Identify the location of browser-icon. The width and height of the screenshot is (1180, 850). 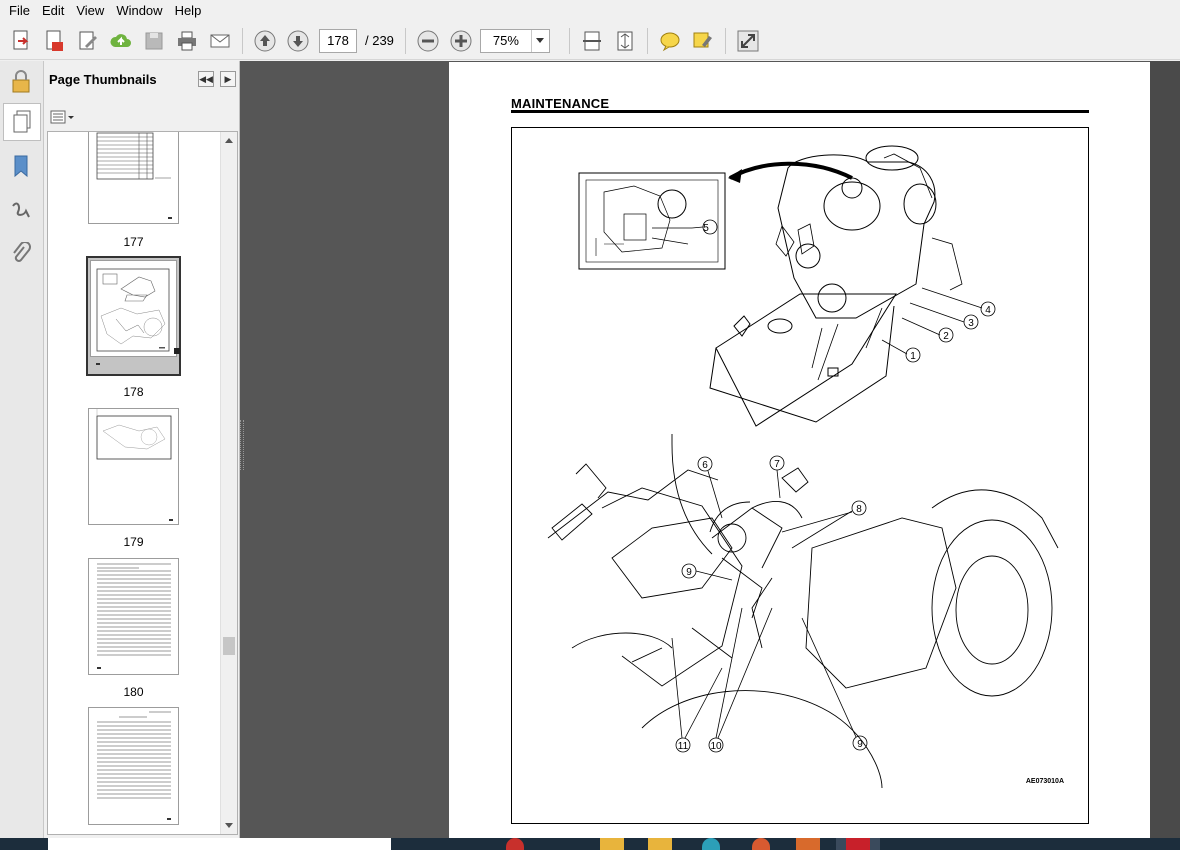
(515, 844).